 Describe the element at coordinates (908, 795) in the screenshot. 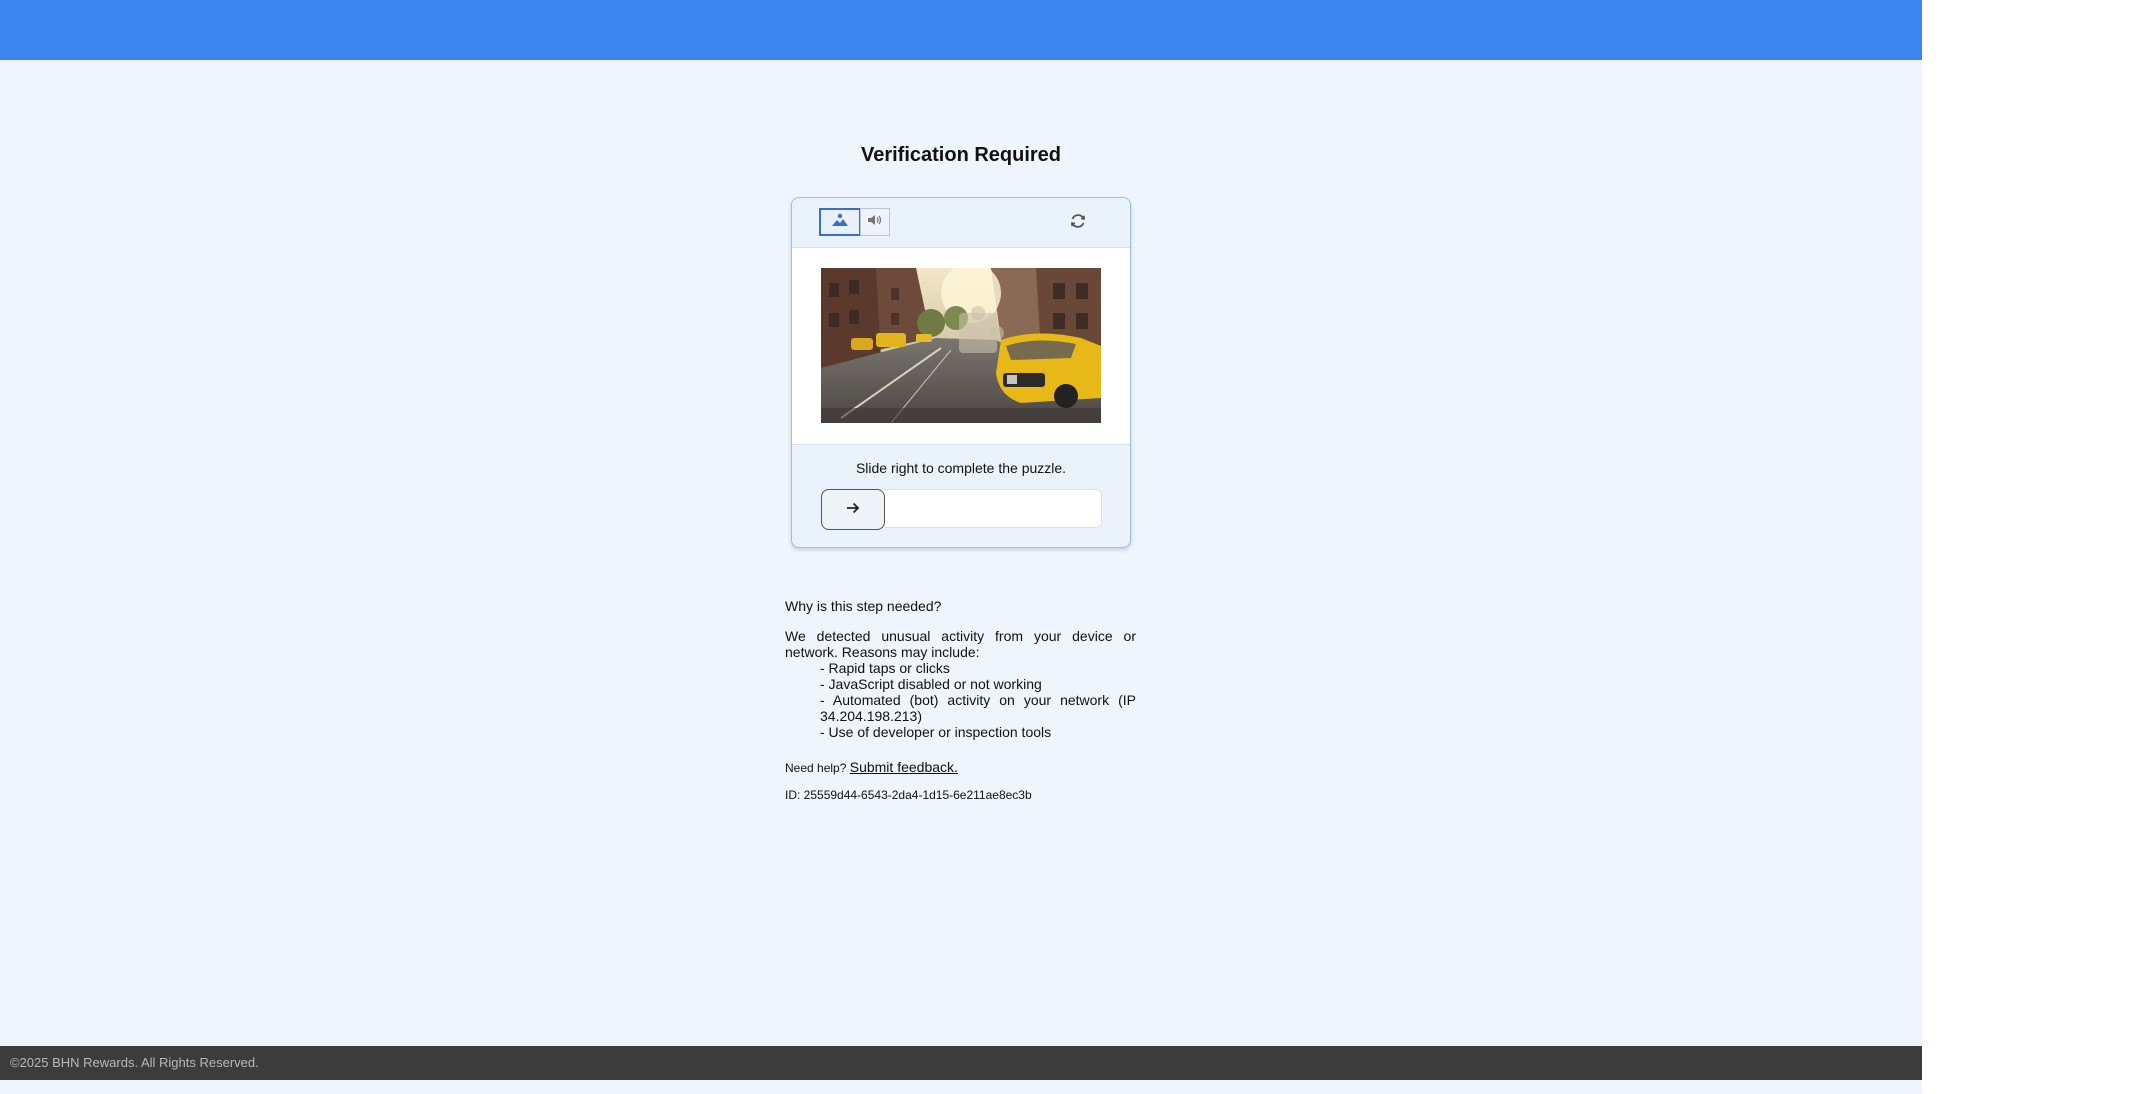

I see `request-id: ID: 25559d44-6543-2da4-1d15-6e211ae8ec3b` at that location.